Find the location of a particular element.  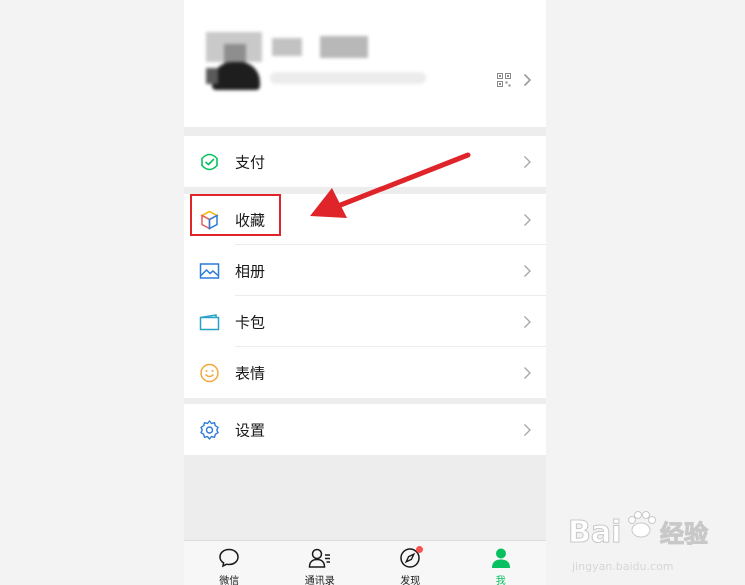

menu-item-label: 卡包 is located at coordinates (250, 322).